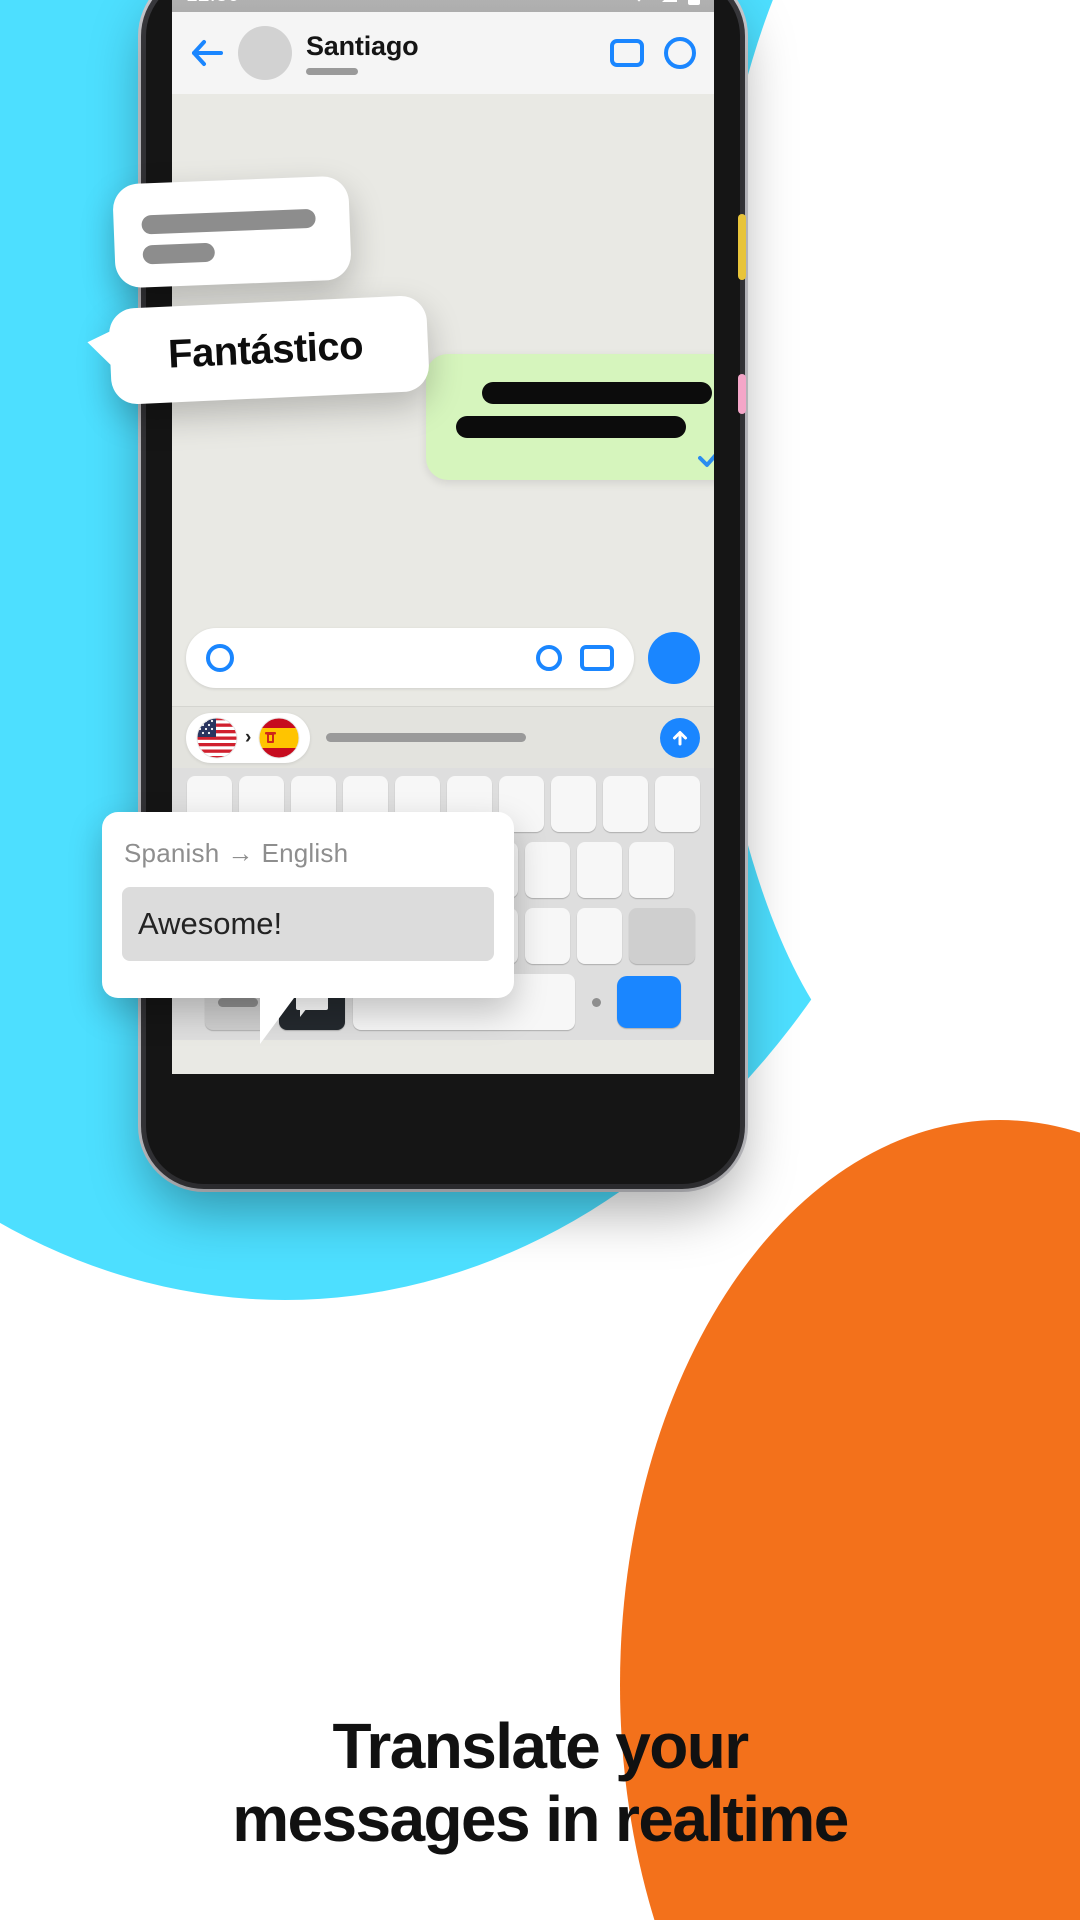 The image size is (1080, 1920). I want to click on phone-volume-button, so click(742, 394).